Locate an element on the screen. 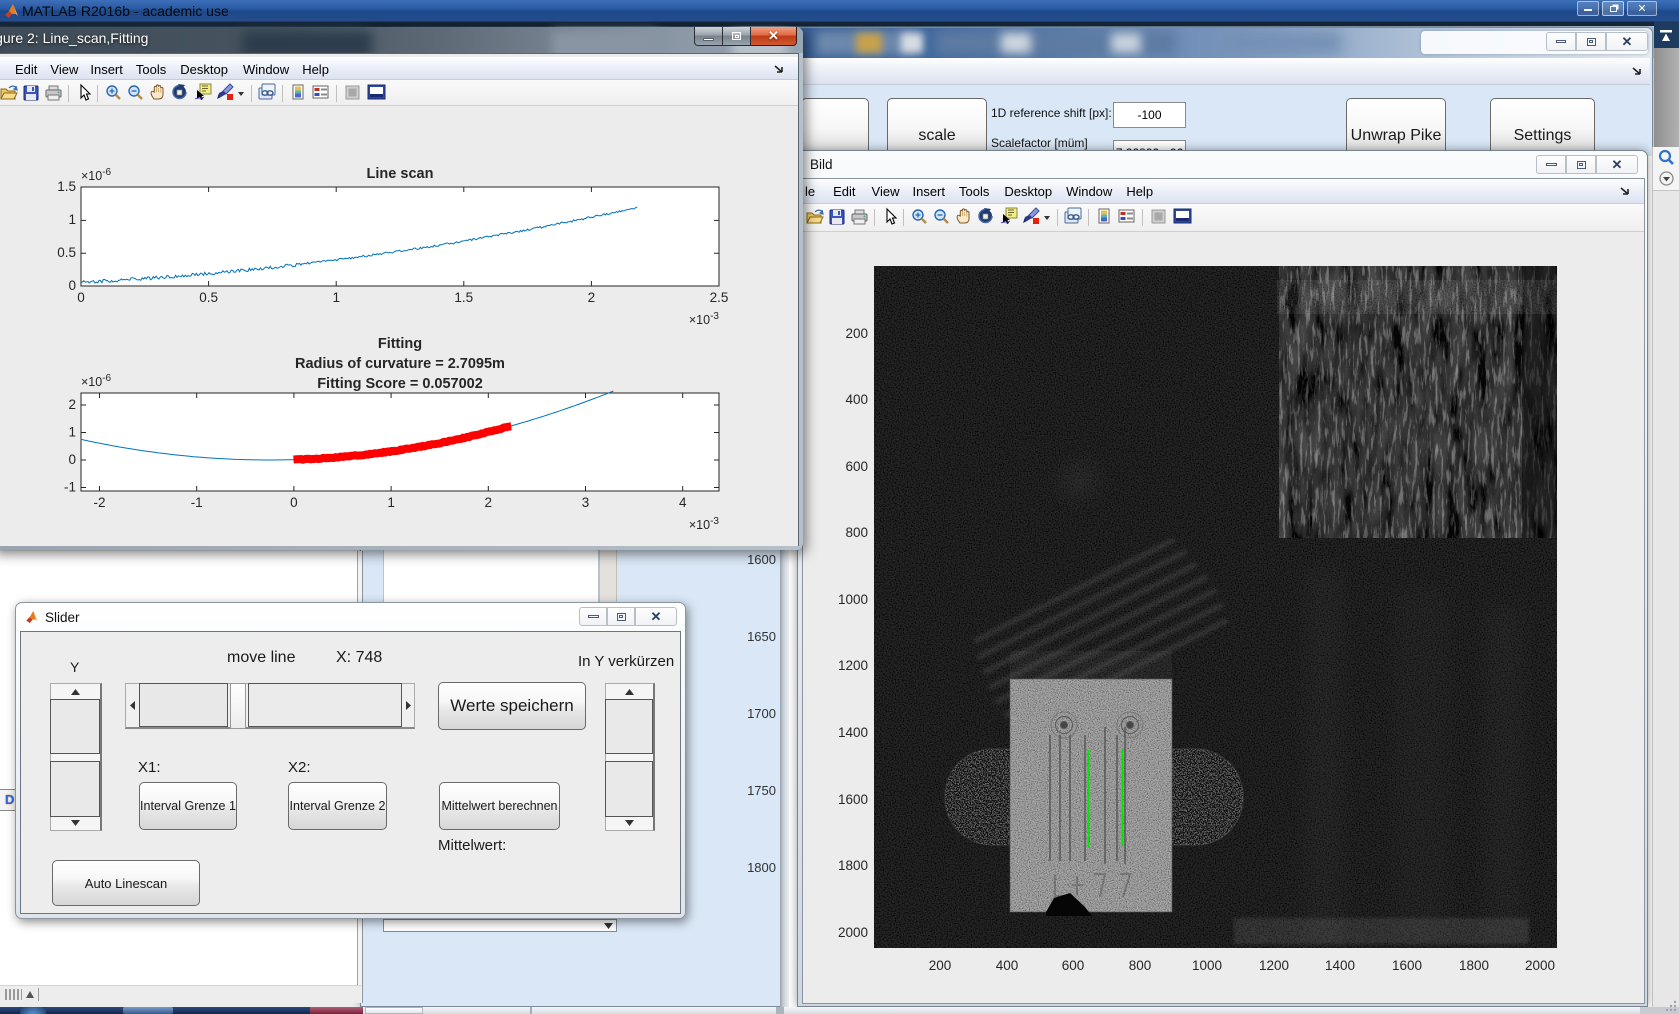  svg-text: Line scan is located at coordinates (400, 174).